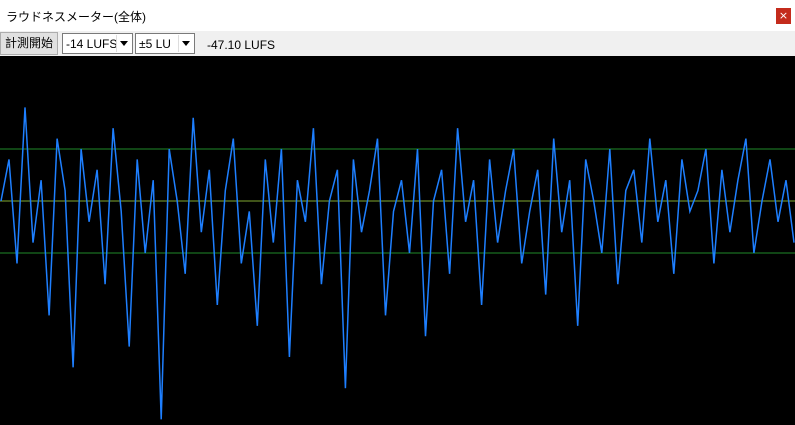  I want to click on toolbar: 計測開始 -14 LUFS ±5 LU -47.10 LUFS, so click(397, 43).